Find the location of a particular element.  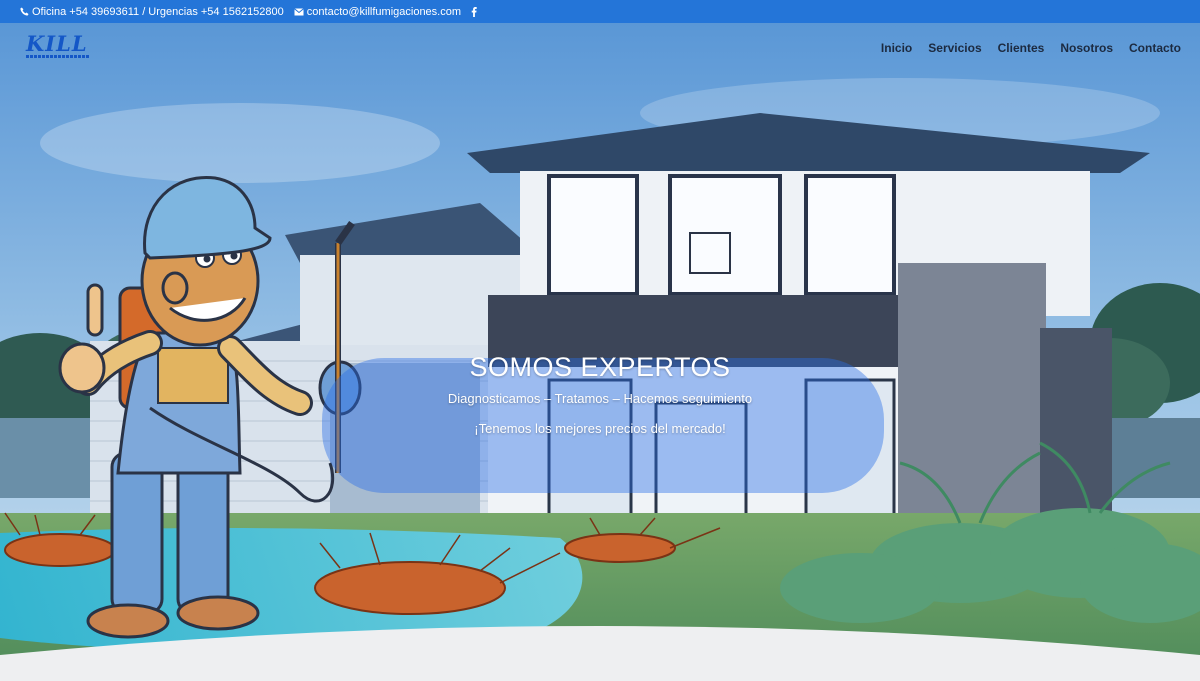

logo-wordmark: KILL is located at coordinates (57, 43).